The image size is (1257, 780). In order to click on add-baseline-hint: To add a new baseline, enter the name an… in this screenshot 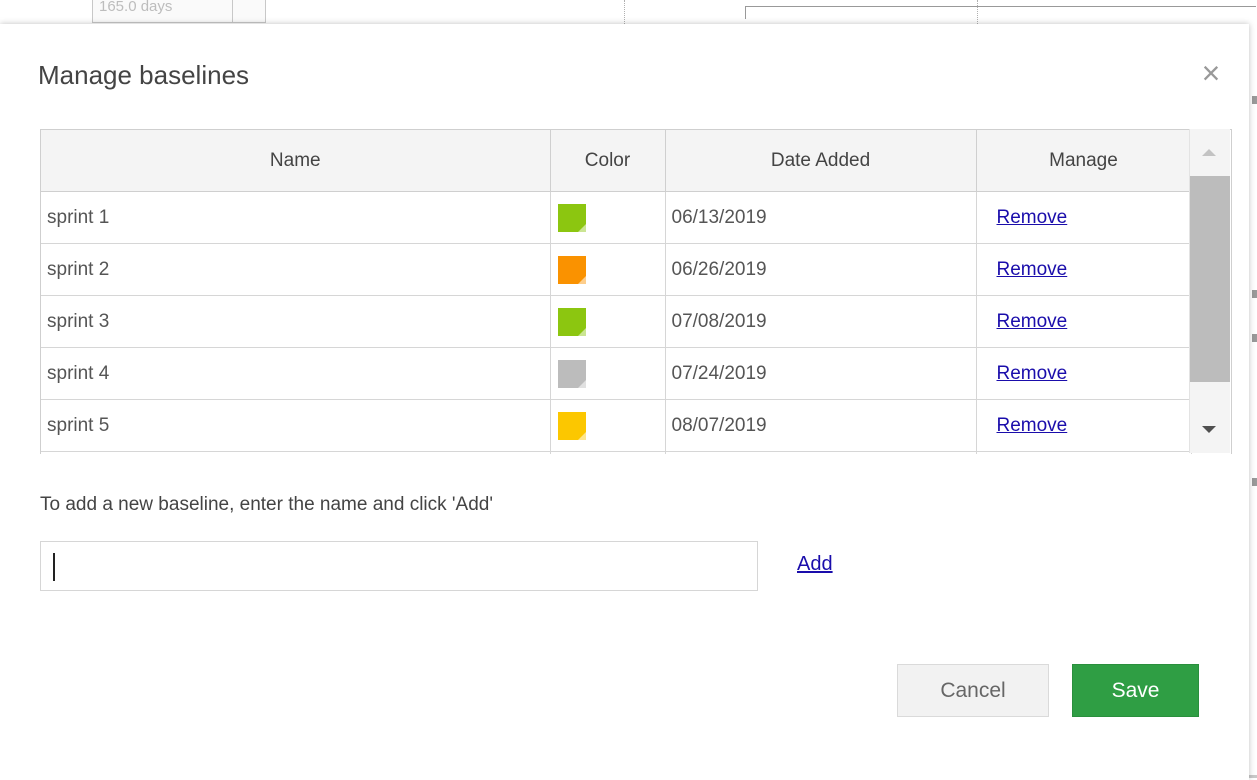, I will do `click(266, 504)`.